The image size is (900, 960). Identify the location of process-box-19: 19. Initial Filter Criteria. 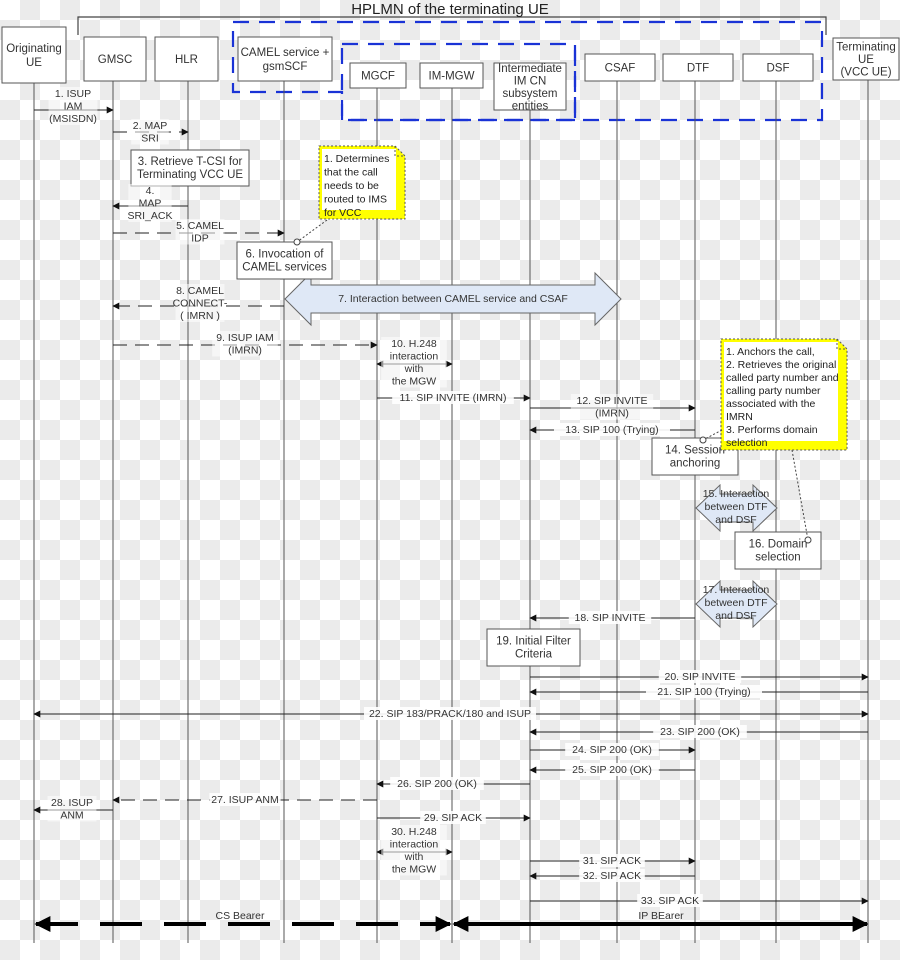
(533, 647).